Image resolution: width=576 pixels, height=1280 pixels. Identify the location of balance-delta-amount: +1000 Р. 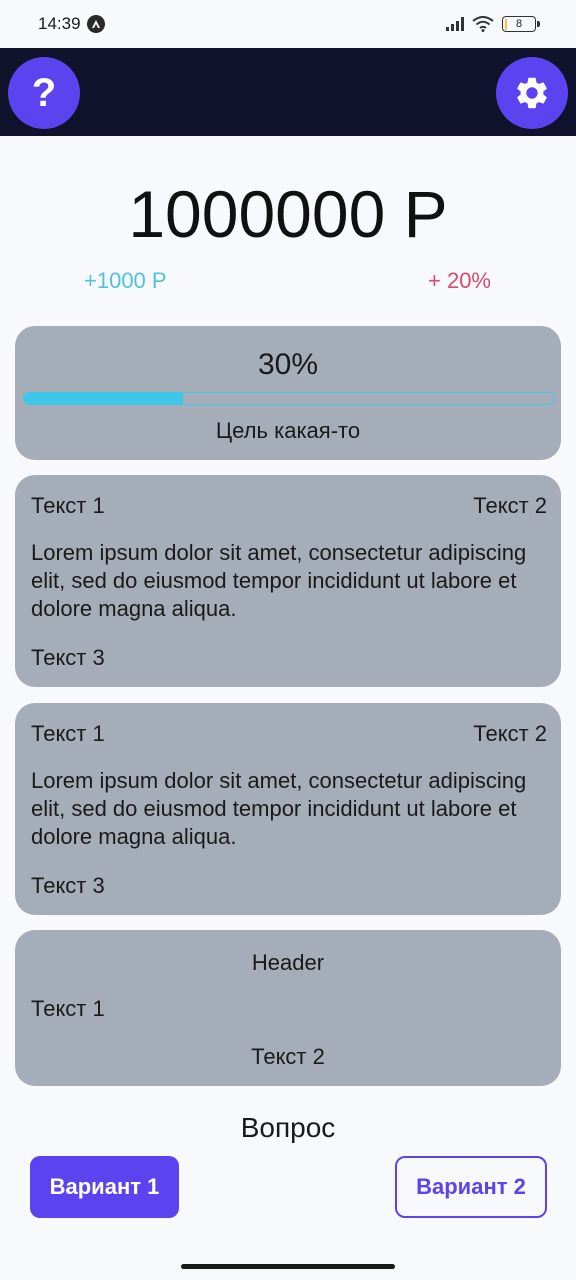
(125, 280).